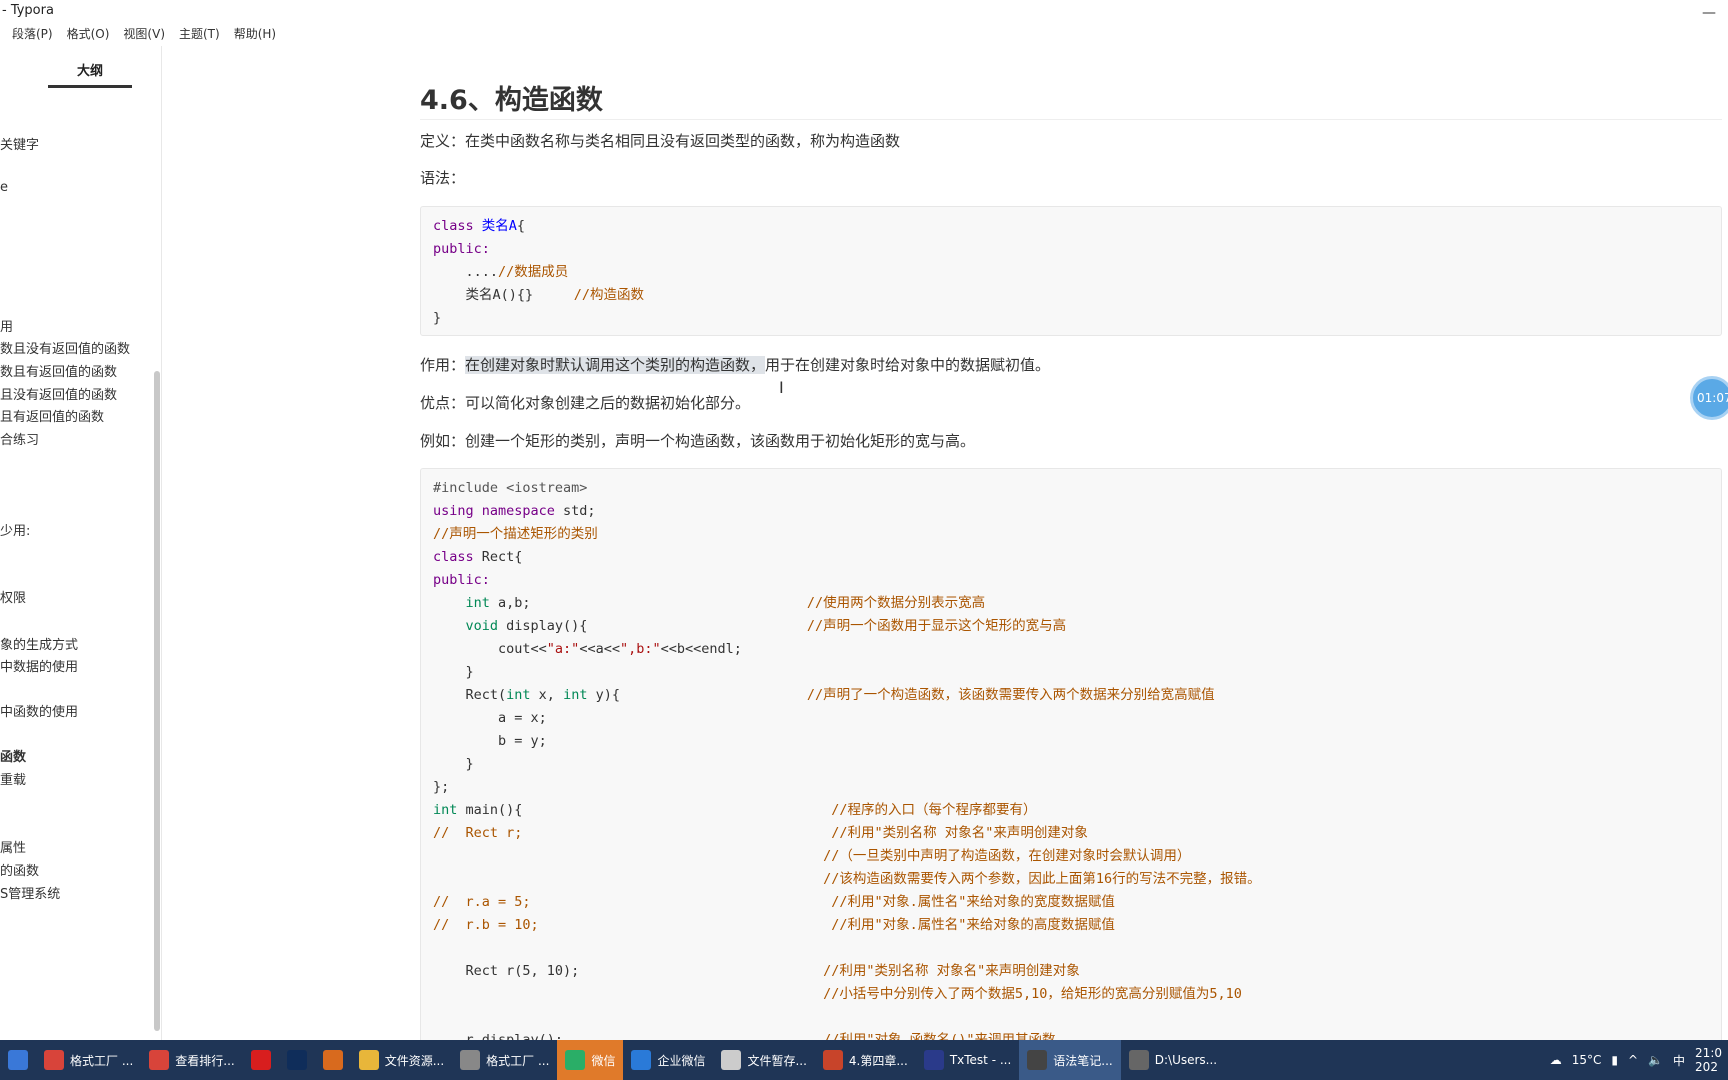 The height and width of the screenshot is (1080, 1728). Describe the element at coordinates (1709, 13) in the screenshot. I see `minimize-icon: —` at that location.